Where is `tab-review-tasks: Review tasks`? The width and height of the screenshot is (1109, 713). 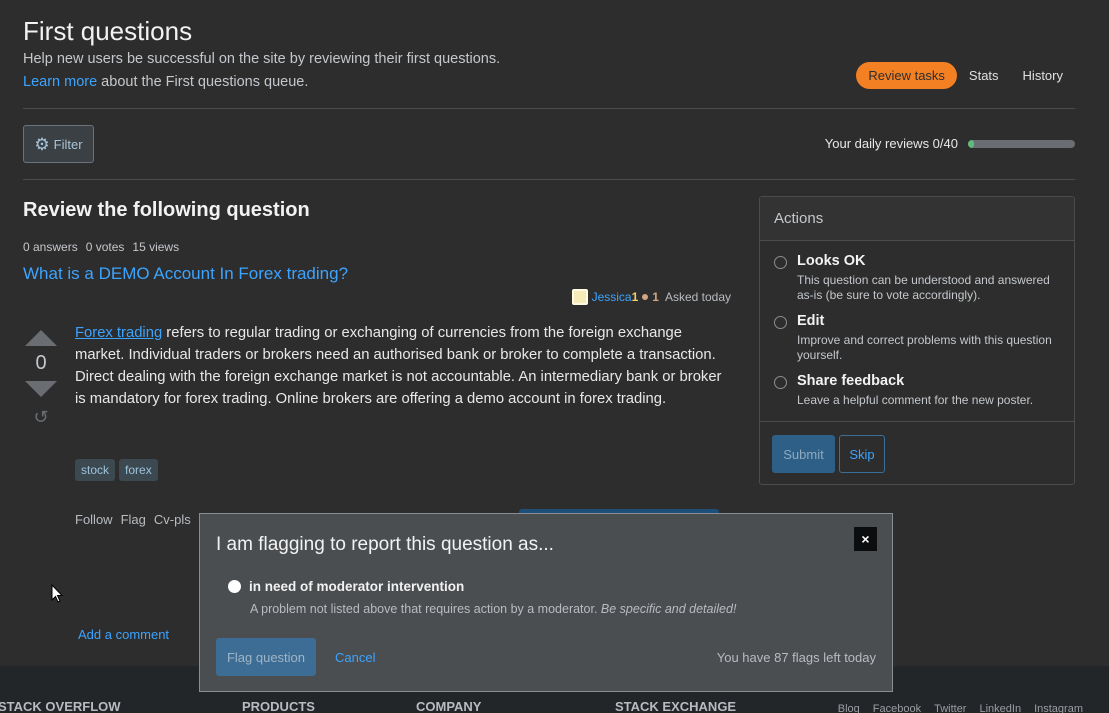 tab-review-tasks: Review tasks is located at coordinates (906, 75).